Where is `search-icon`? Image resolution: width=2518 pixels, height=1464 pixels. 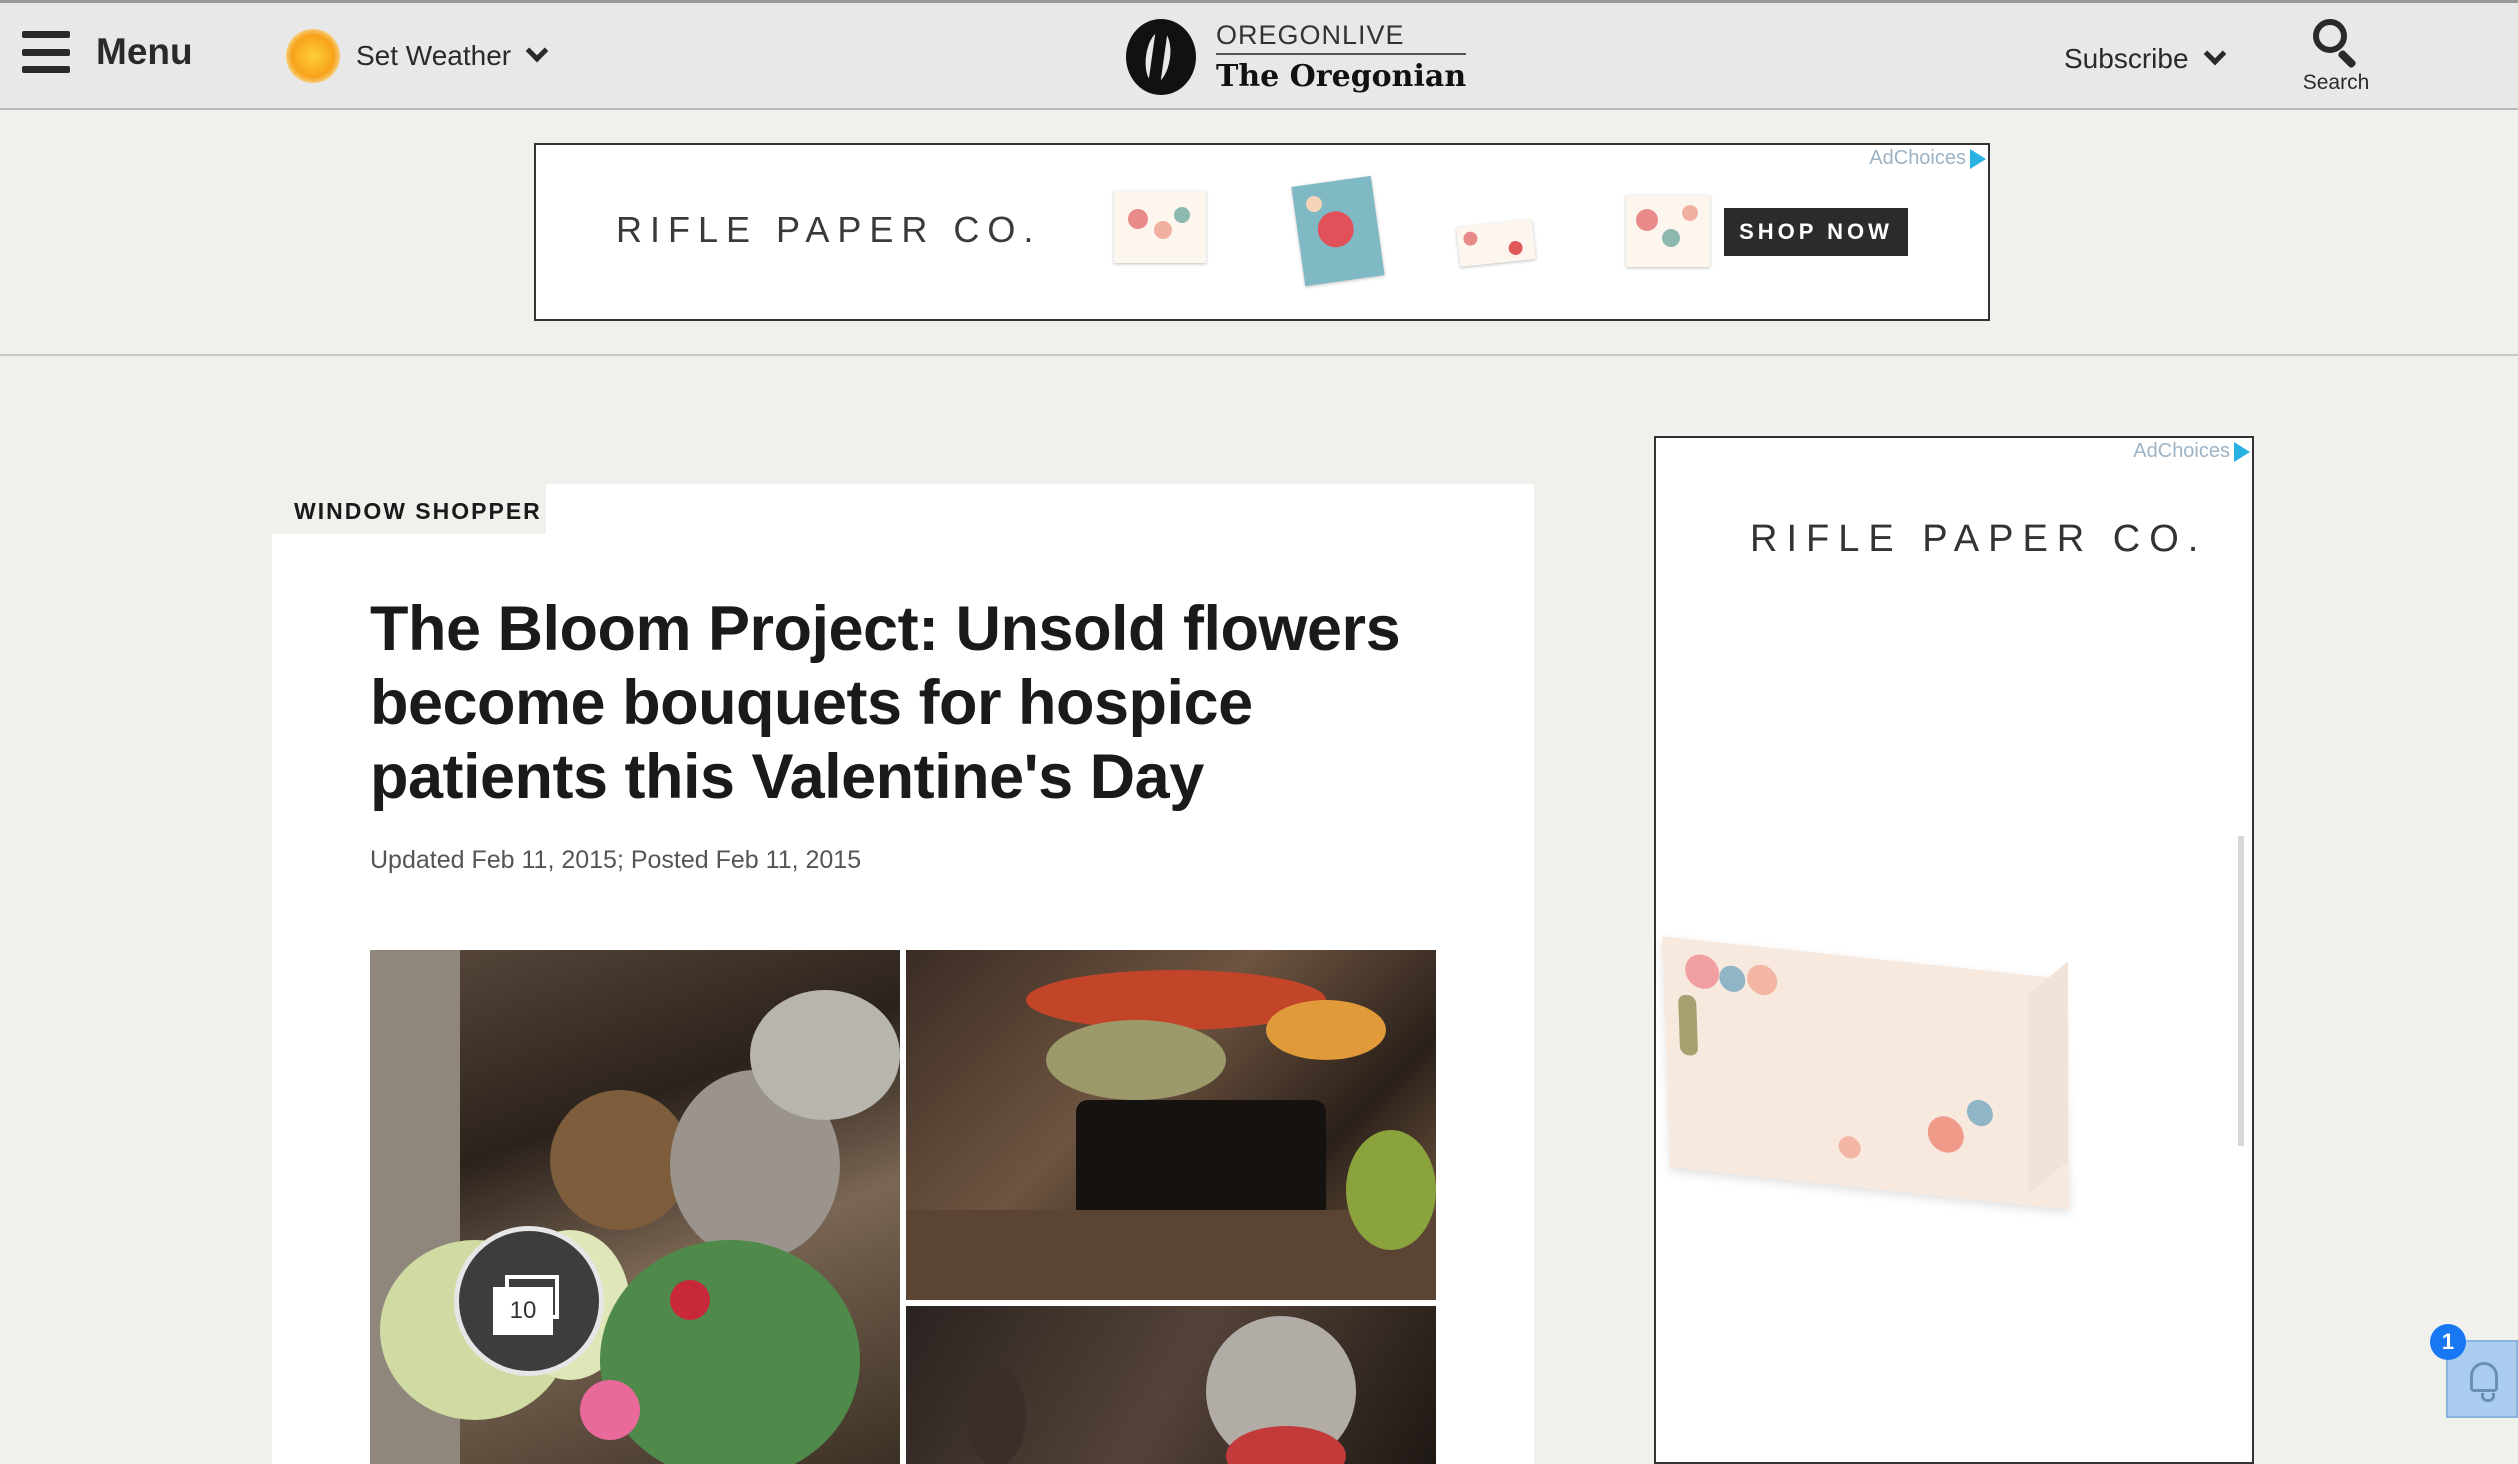
search-icon is located at coordinates (2336, 43).